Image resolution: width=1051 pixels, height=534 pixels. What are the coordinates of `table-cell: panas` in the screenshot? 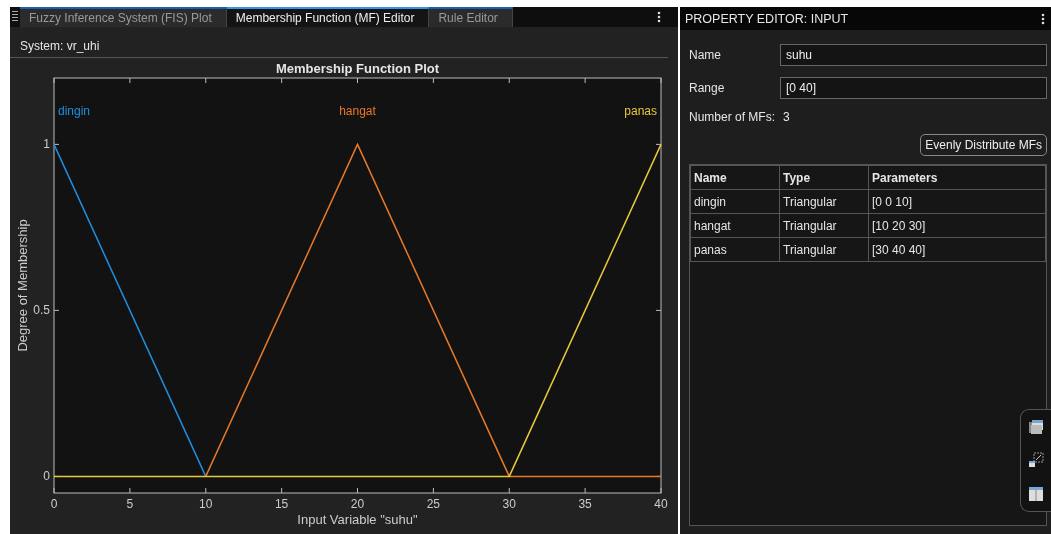 It's located at (735, 249).